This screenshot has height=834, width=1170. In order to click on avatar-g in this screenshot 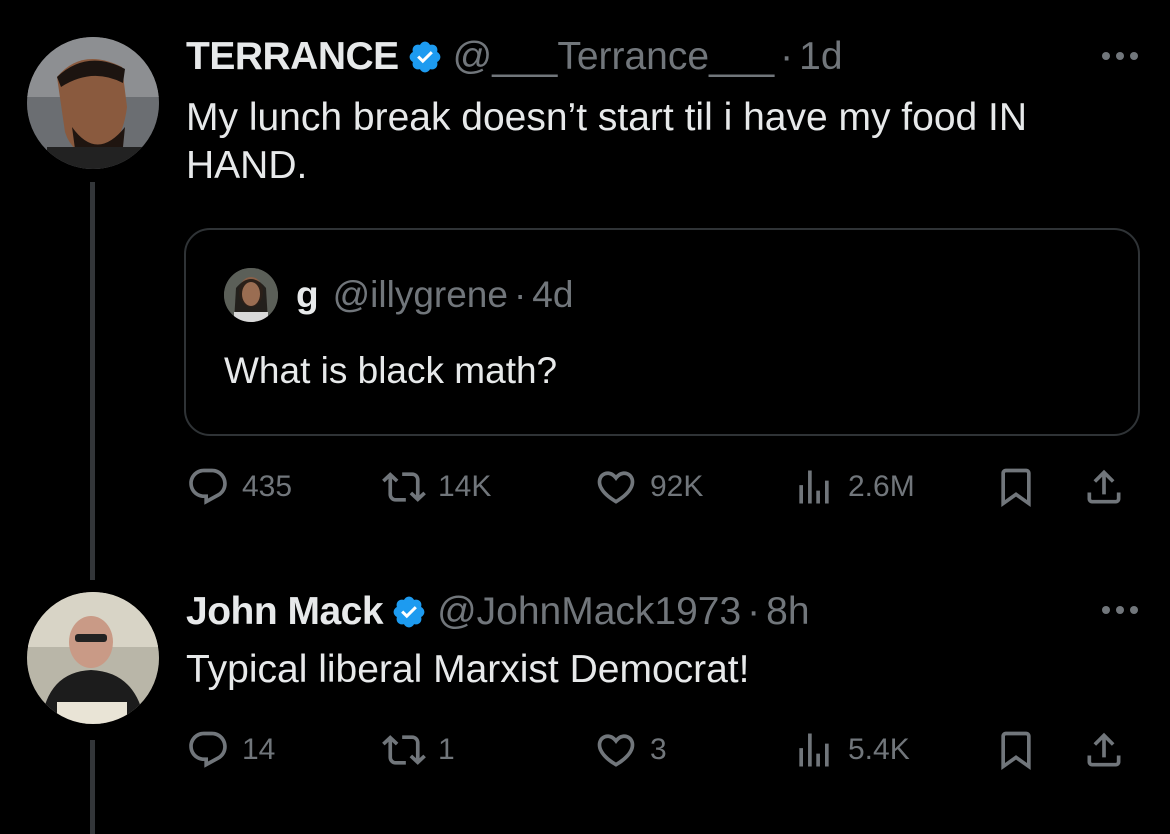, I will do `click(251, 295)`.